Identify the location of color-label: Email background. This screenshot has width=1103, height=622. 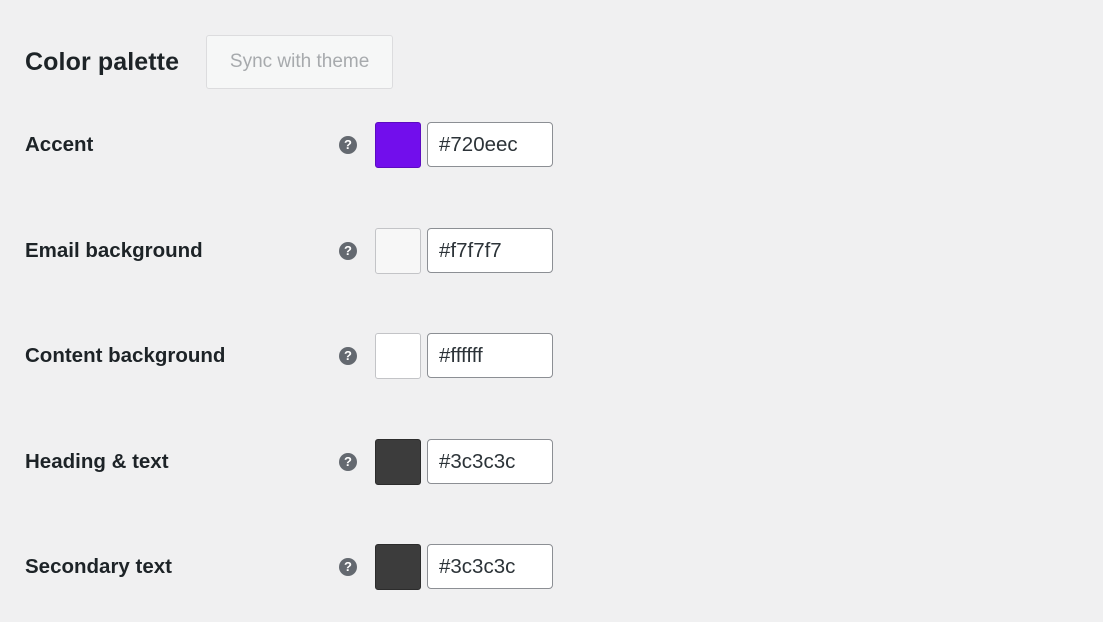
(114, 250).